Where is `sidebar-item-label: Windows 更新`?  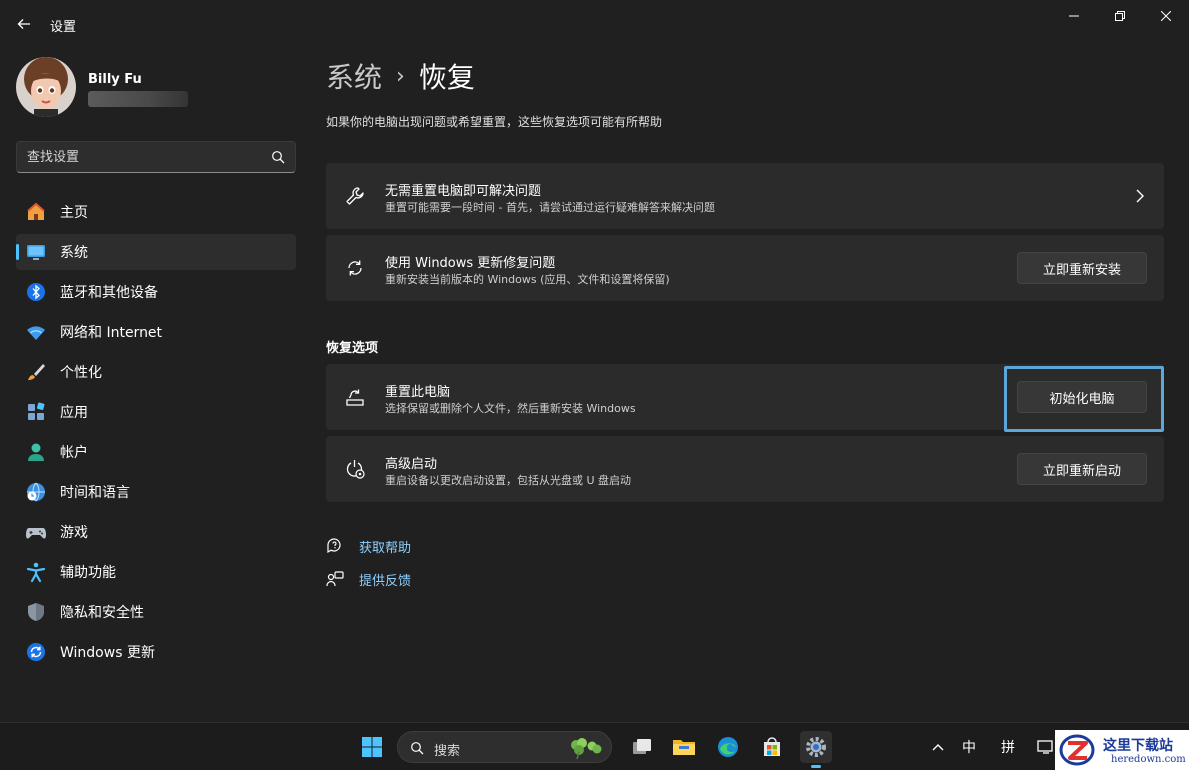 sidebar-item-label: Windows 更新 is located at coordinates (107, 653).